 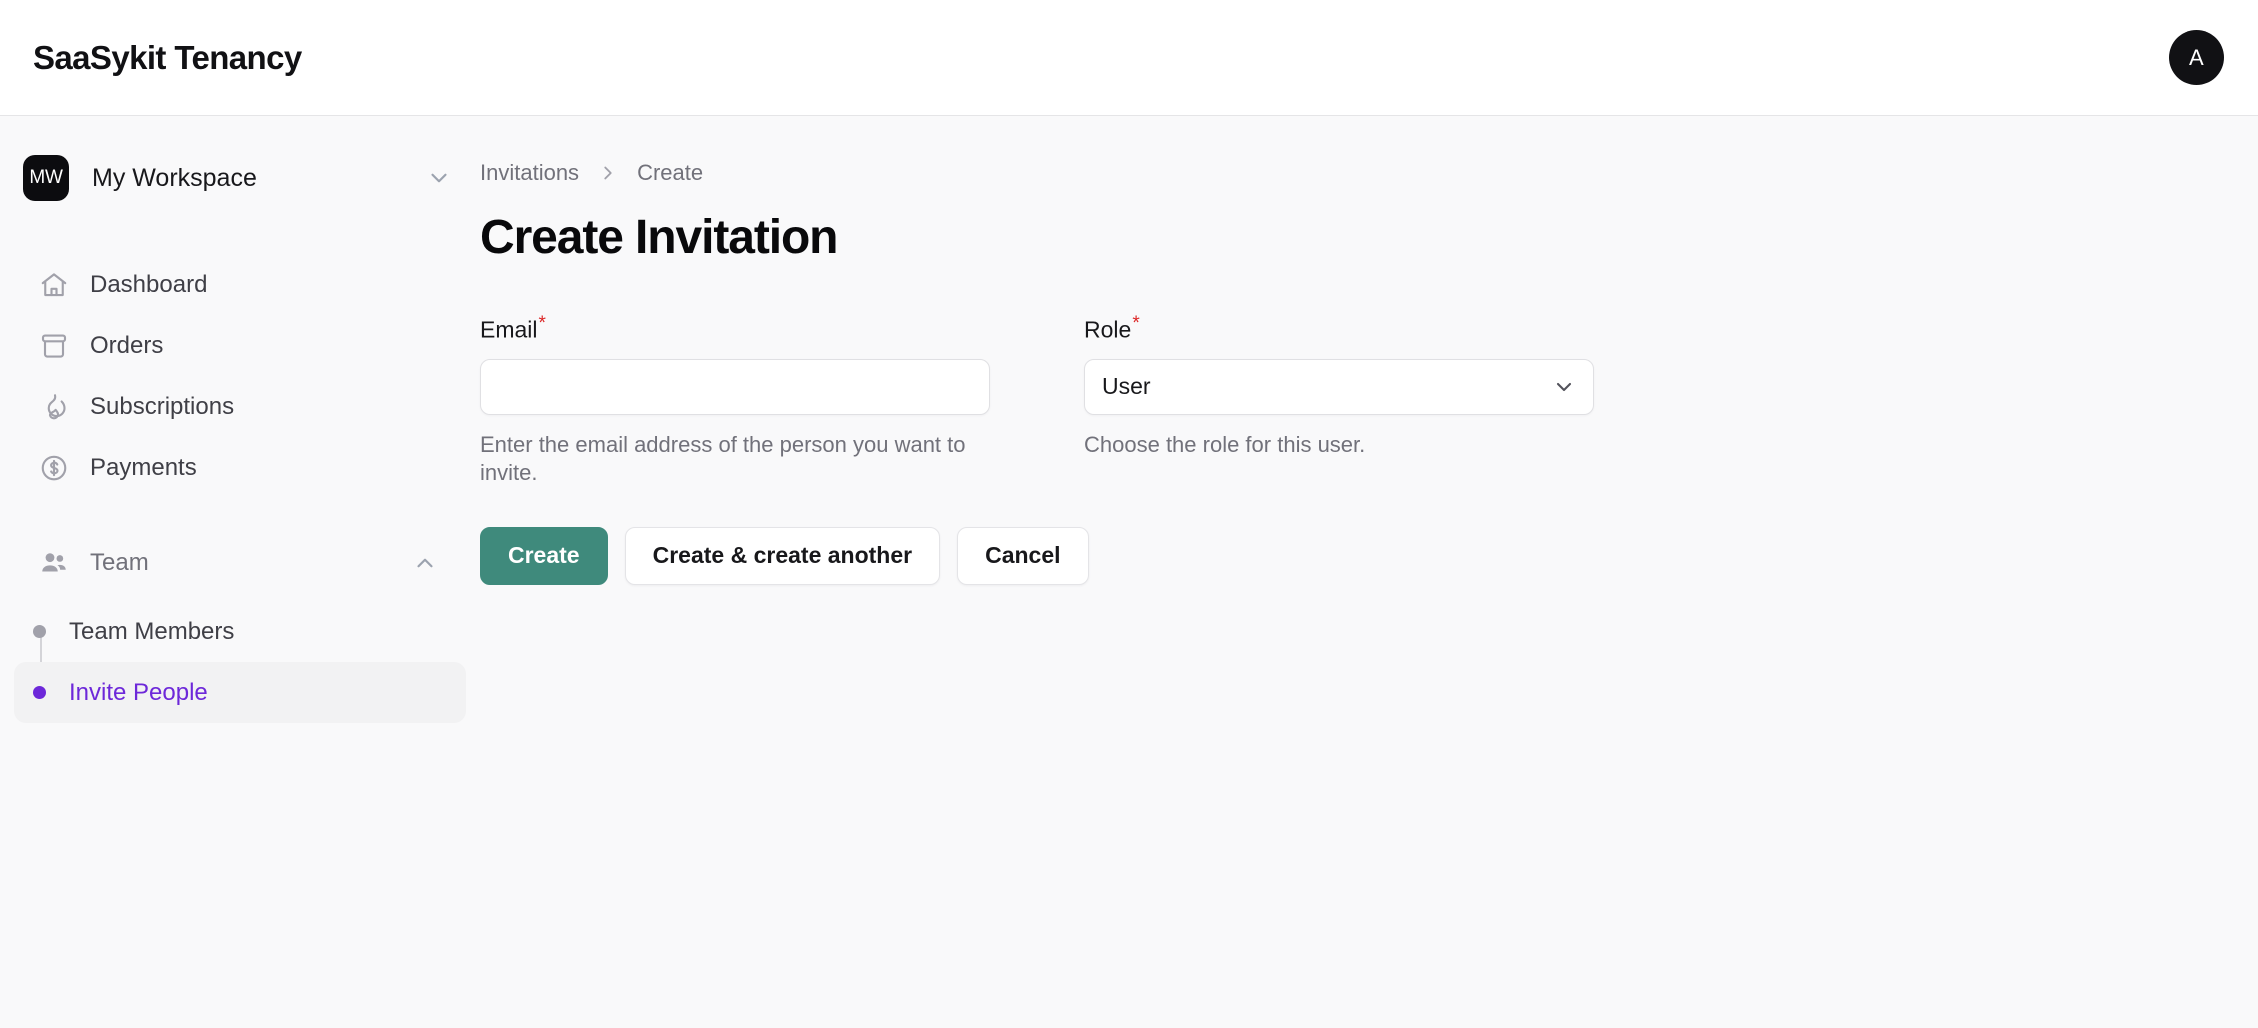 I want to click on email-label: Email*, so click(x=513, y=328).